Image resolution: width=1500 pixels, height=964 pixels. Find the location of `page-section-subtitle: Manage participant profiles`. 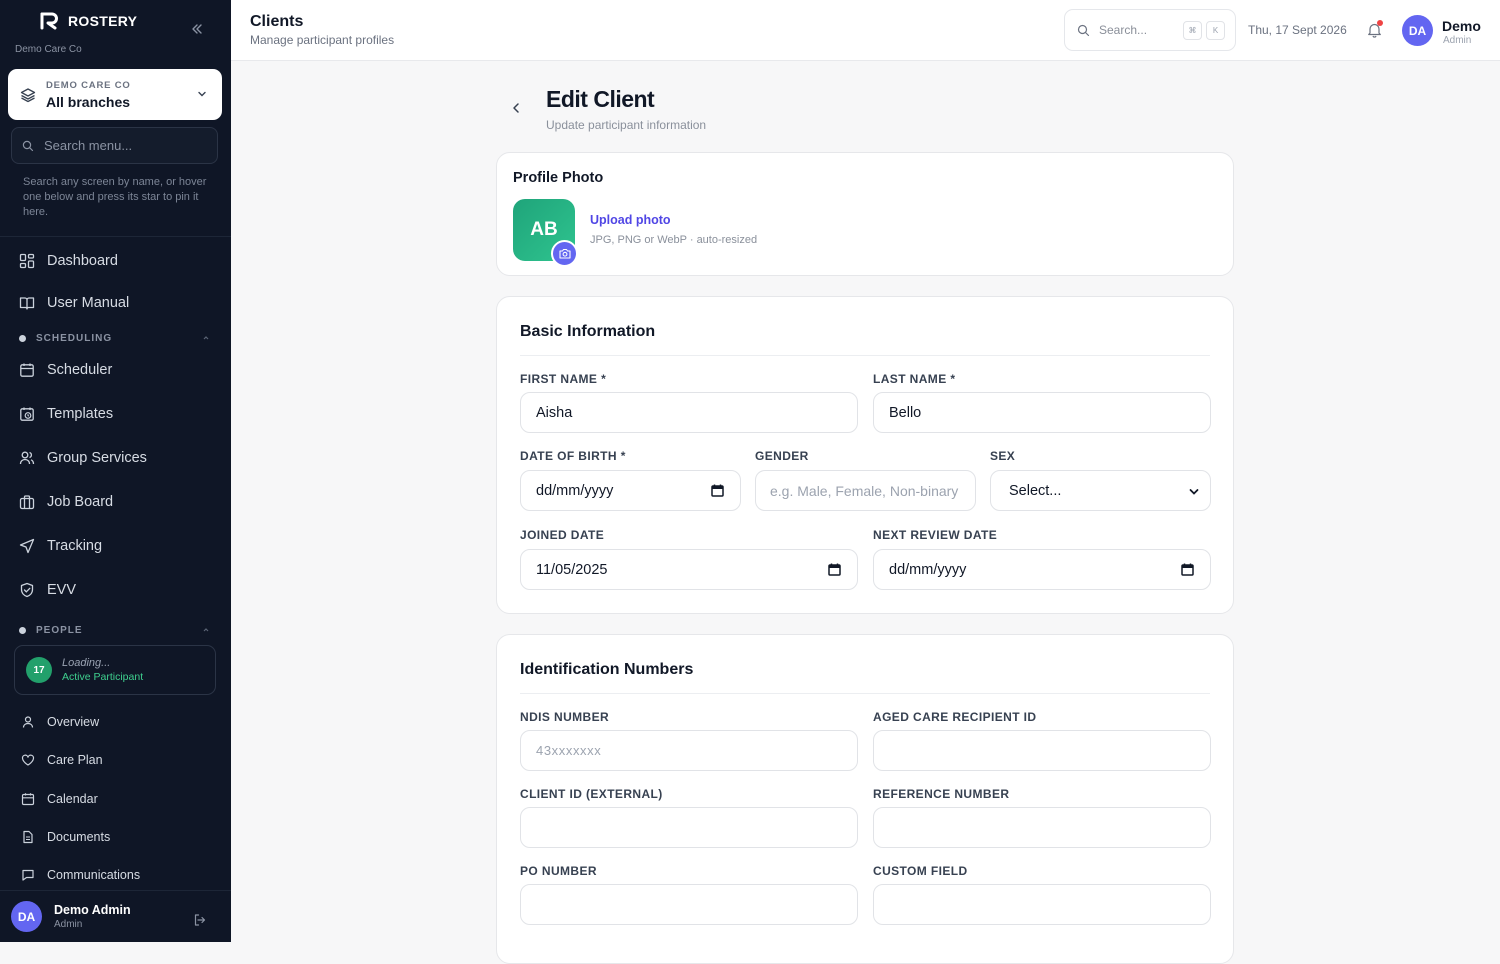

page-section-subtitle: Manage participant profiles is located at coordinates (322, 40).